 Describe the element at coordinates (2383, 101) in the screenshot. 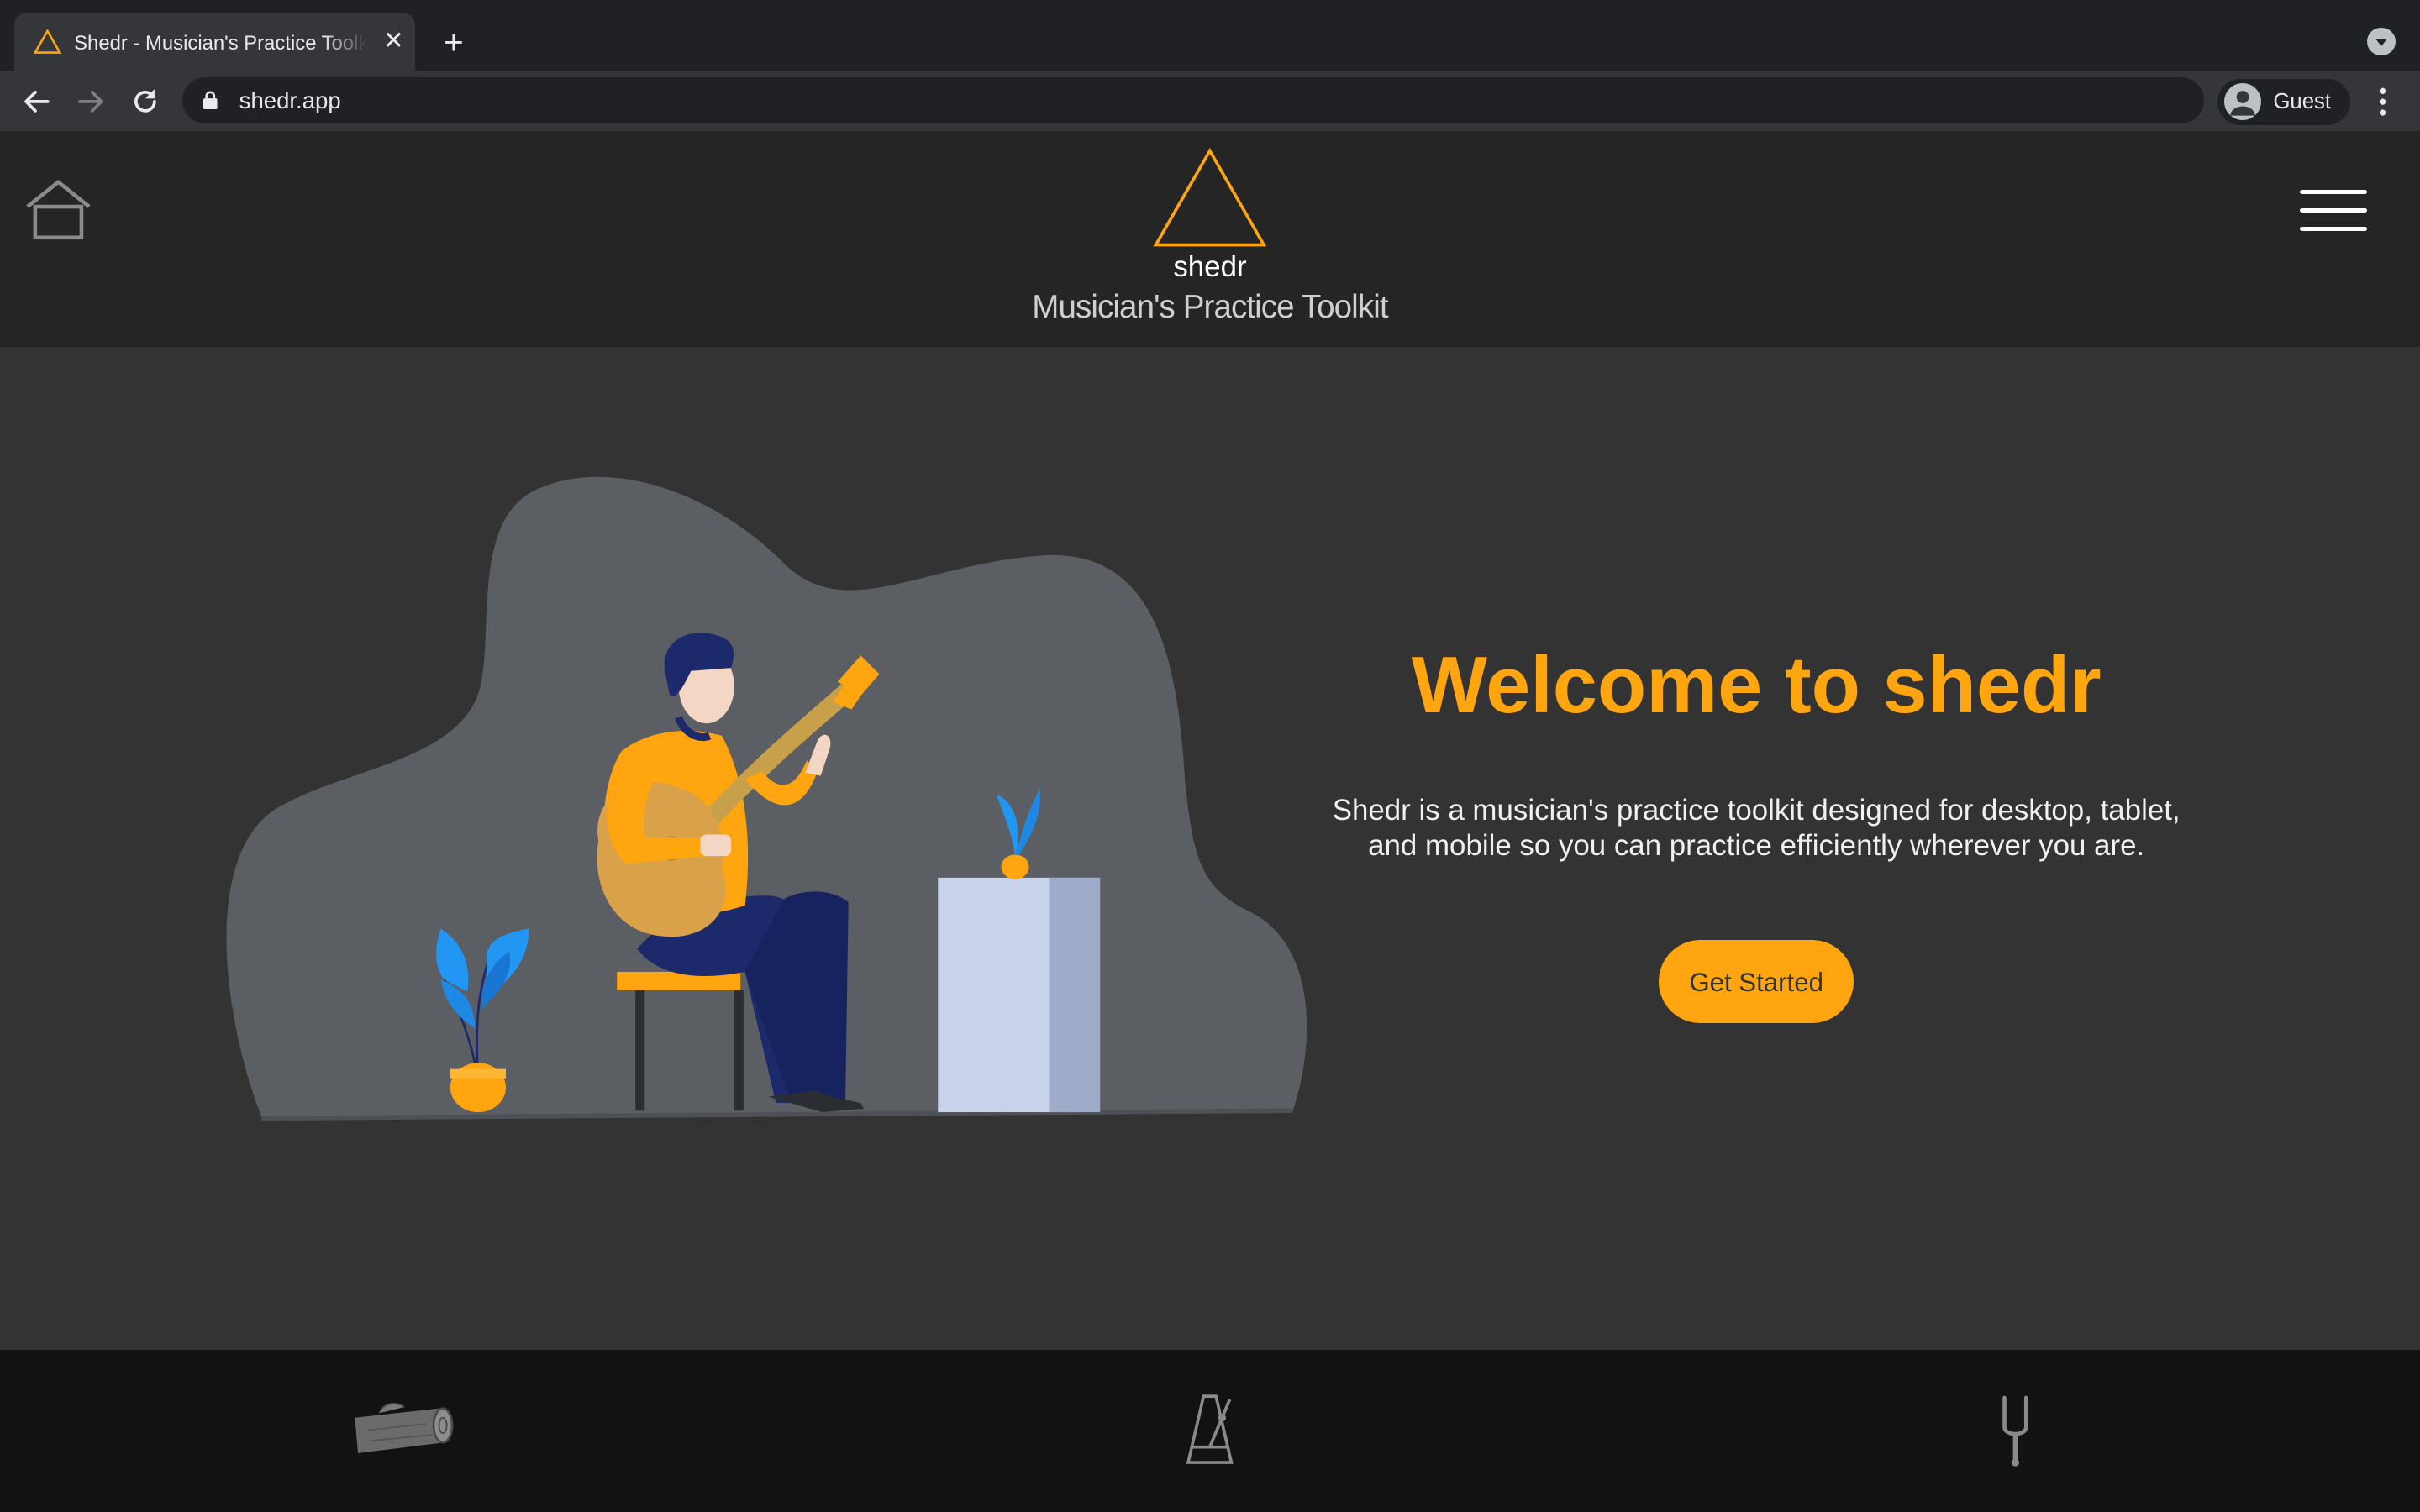

I see `kebab-menu-icon` at that location.